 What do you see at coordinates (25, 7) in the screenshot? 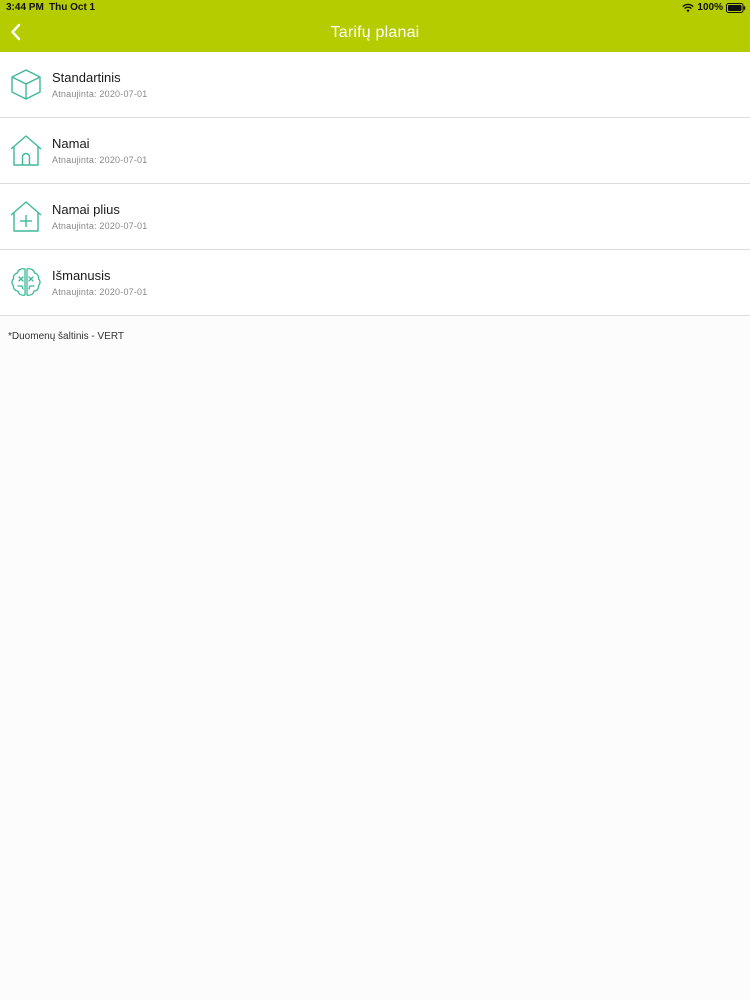
I see `status-time: 3:44 PM` at bounding box center [25, 7].